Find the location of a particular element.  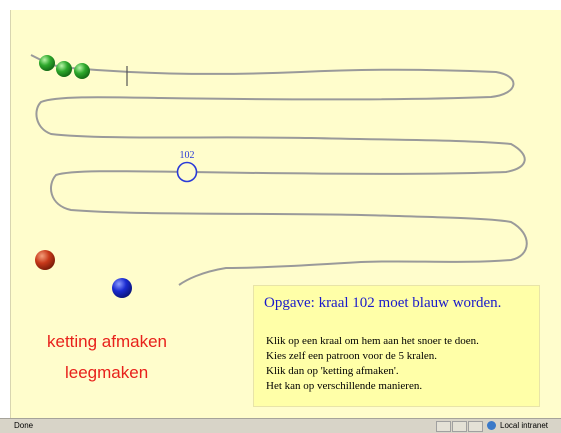

finish-necklace-button: ketting afmaken is located at coordinates (107, 342).